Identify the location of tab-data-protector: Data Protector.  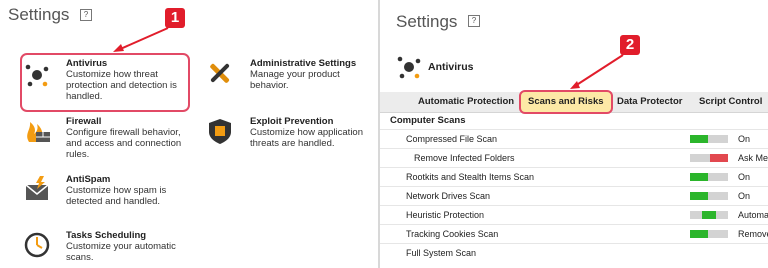
(649, 102).